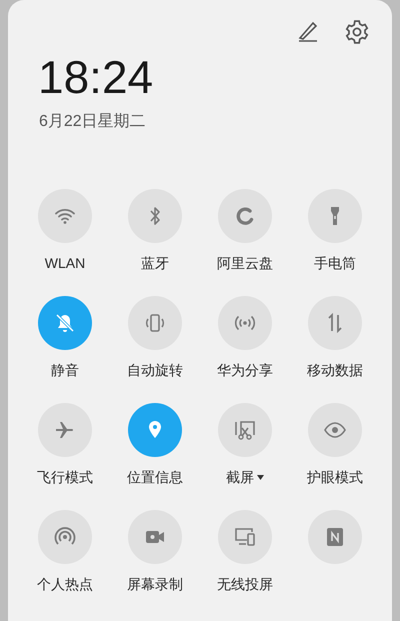 This screenshot has width=400, height=621. I want to click on toggle-label: 个人热点, so click(65, 584).